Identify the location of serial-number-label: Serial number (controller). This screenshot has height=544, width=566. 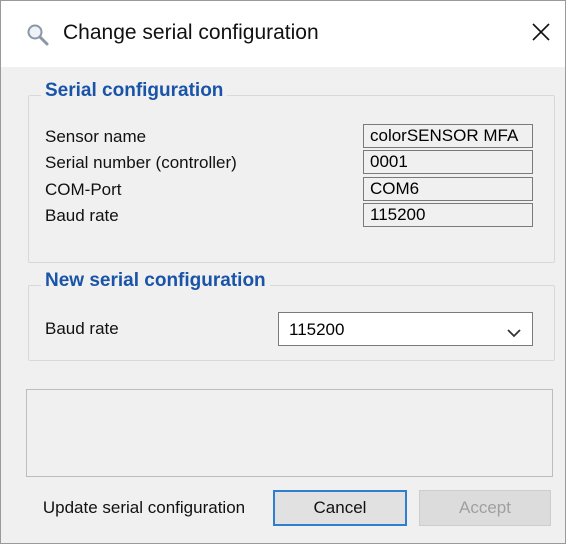
(141, 162).